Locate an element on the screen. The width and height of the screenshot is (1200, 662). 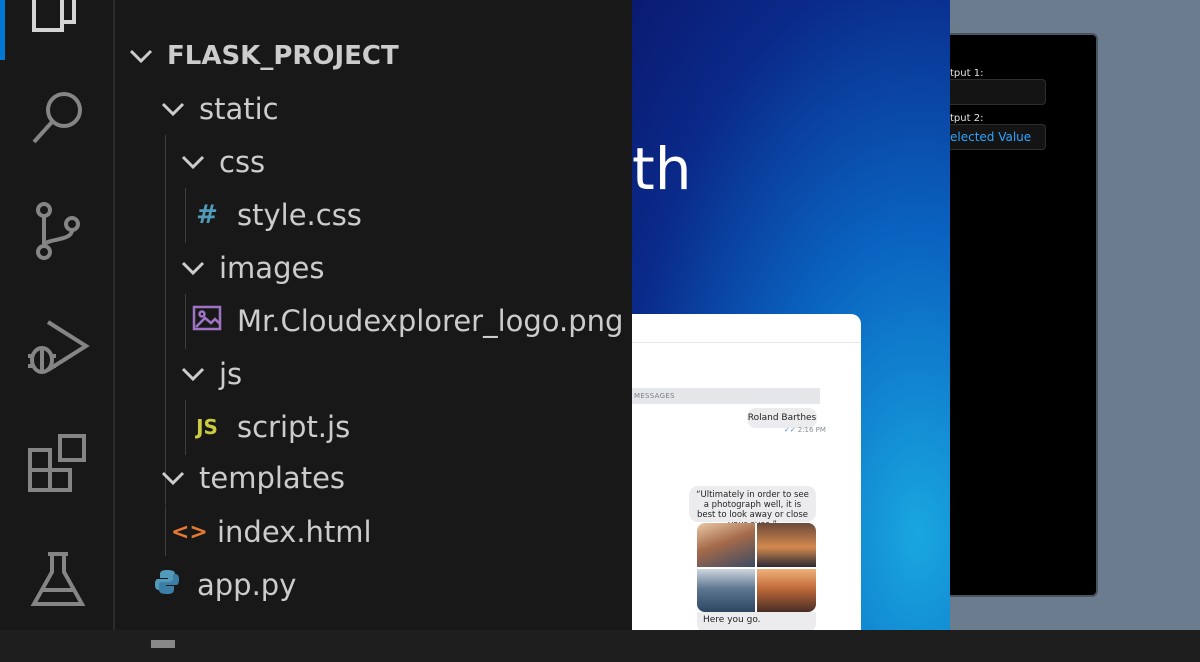
partial-item-bar is located at coordinates (163, 644).